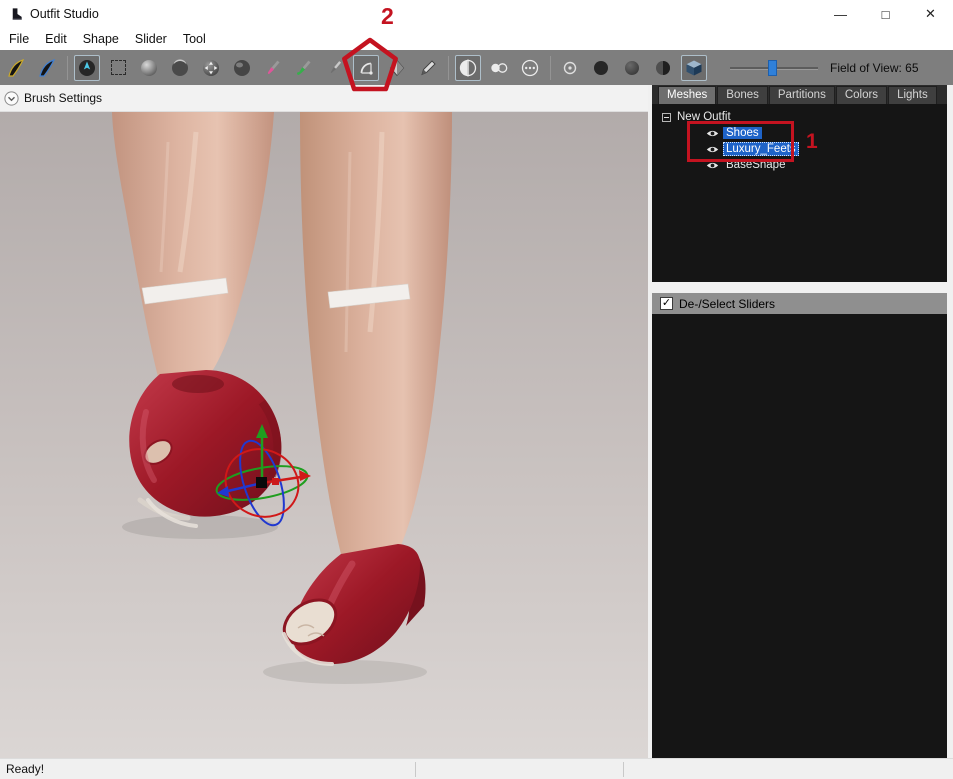 The height and width of the screenshot is (779, 953). Describe the element at coordinates (874, 67) in the screenshot. I see `fov-label: Field of View: 65` at that location.